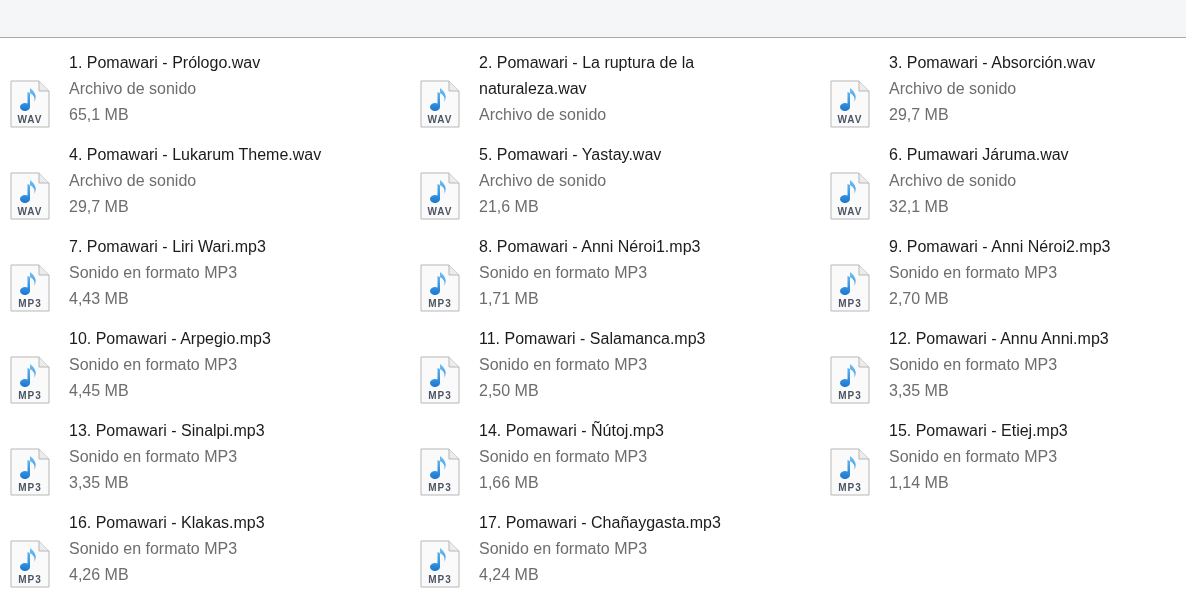 The image size is (1186, 608). What do you see at coordinates (919, 299) in the screenshot?
I see `file-size: 2,70 MB` at bounding box center [919, 299].